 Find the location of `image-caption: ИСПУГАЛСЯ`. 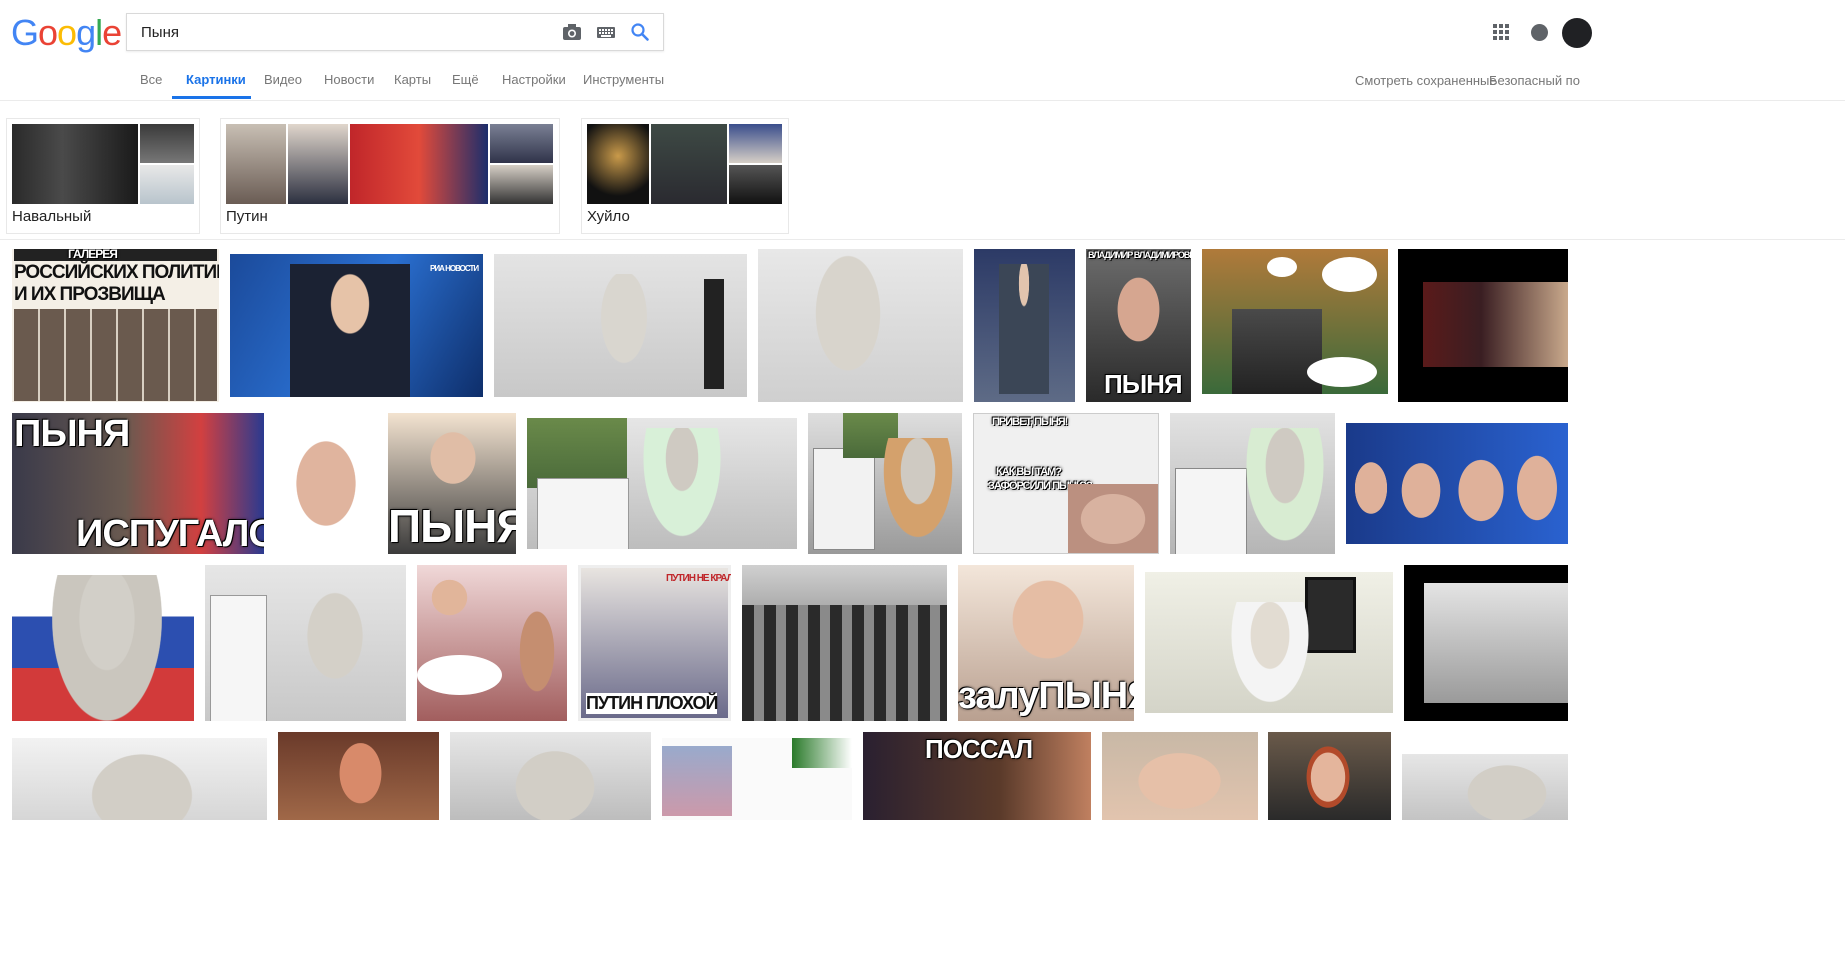

image-caption: ИСПУГАЛСЯ is located at coordinates (170, 533).